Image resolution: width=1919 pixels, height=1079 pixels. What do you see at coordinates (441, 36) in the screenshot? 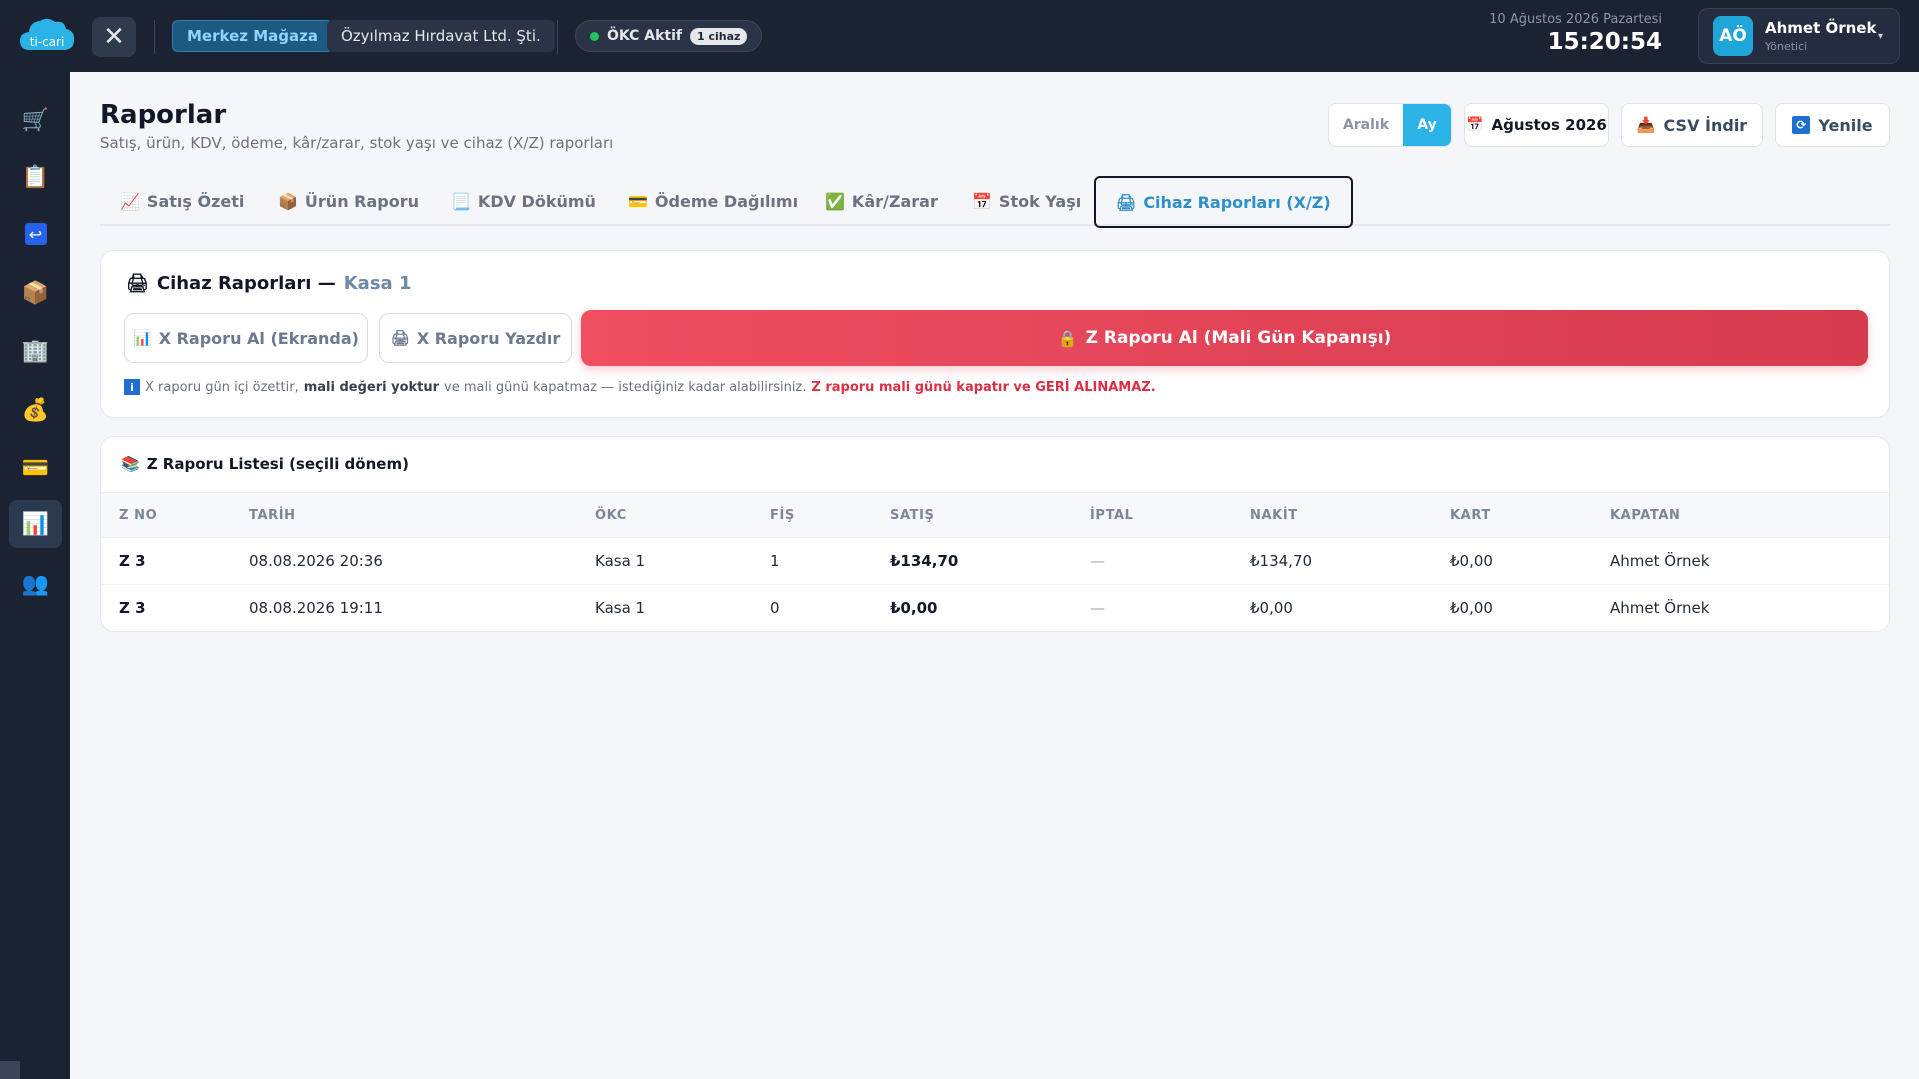
I see `company-selector: Özyılmaz Hırdavat Ltd. Şti.` at bounding box center [441, 36].